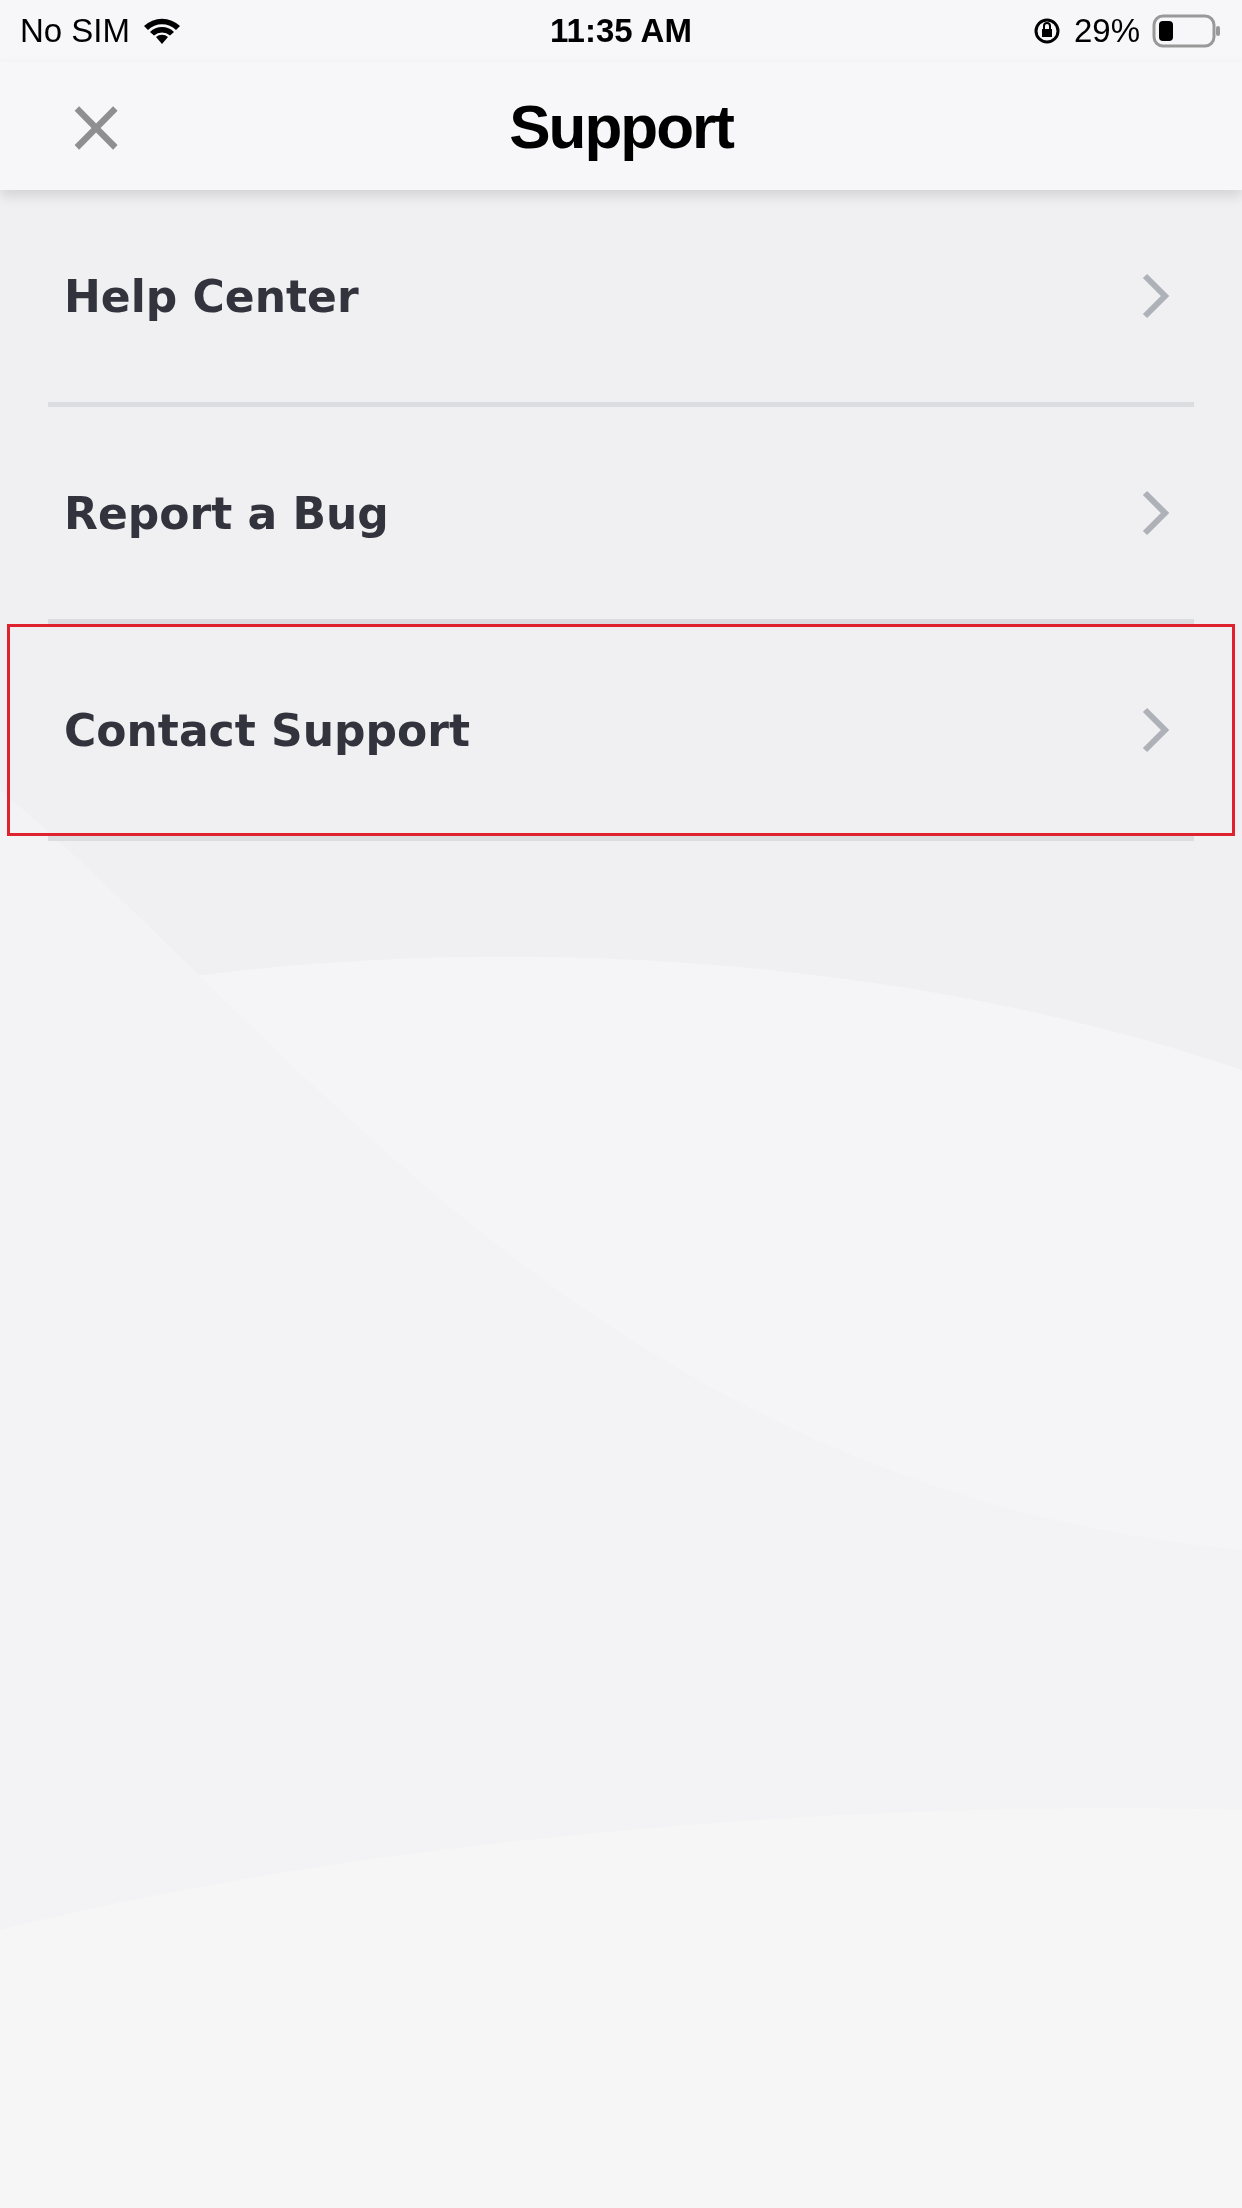 This screenshot has width=1242, height=2208. What do you see at coordinates (267, 730) in the screenshot?
I see `item-label: Contact Support` at bounding box center [267, 730].